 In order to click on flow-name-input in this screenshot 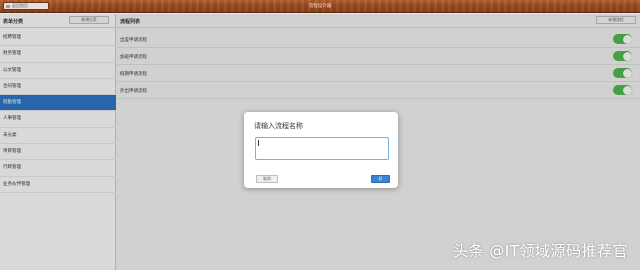, I will do `click(322, 148)`.